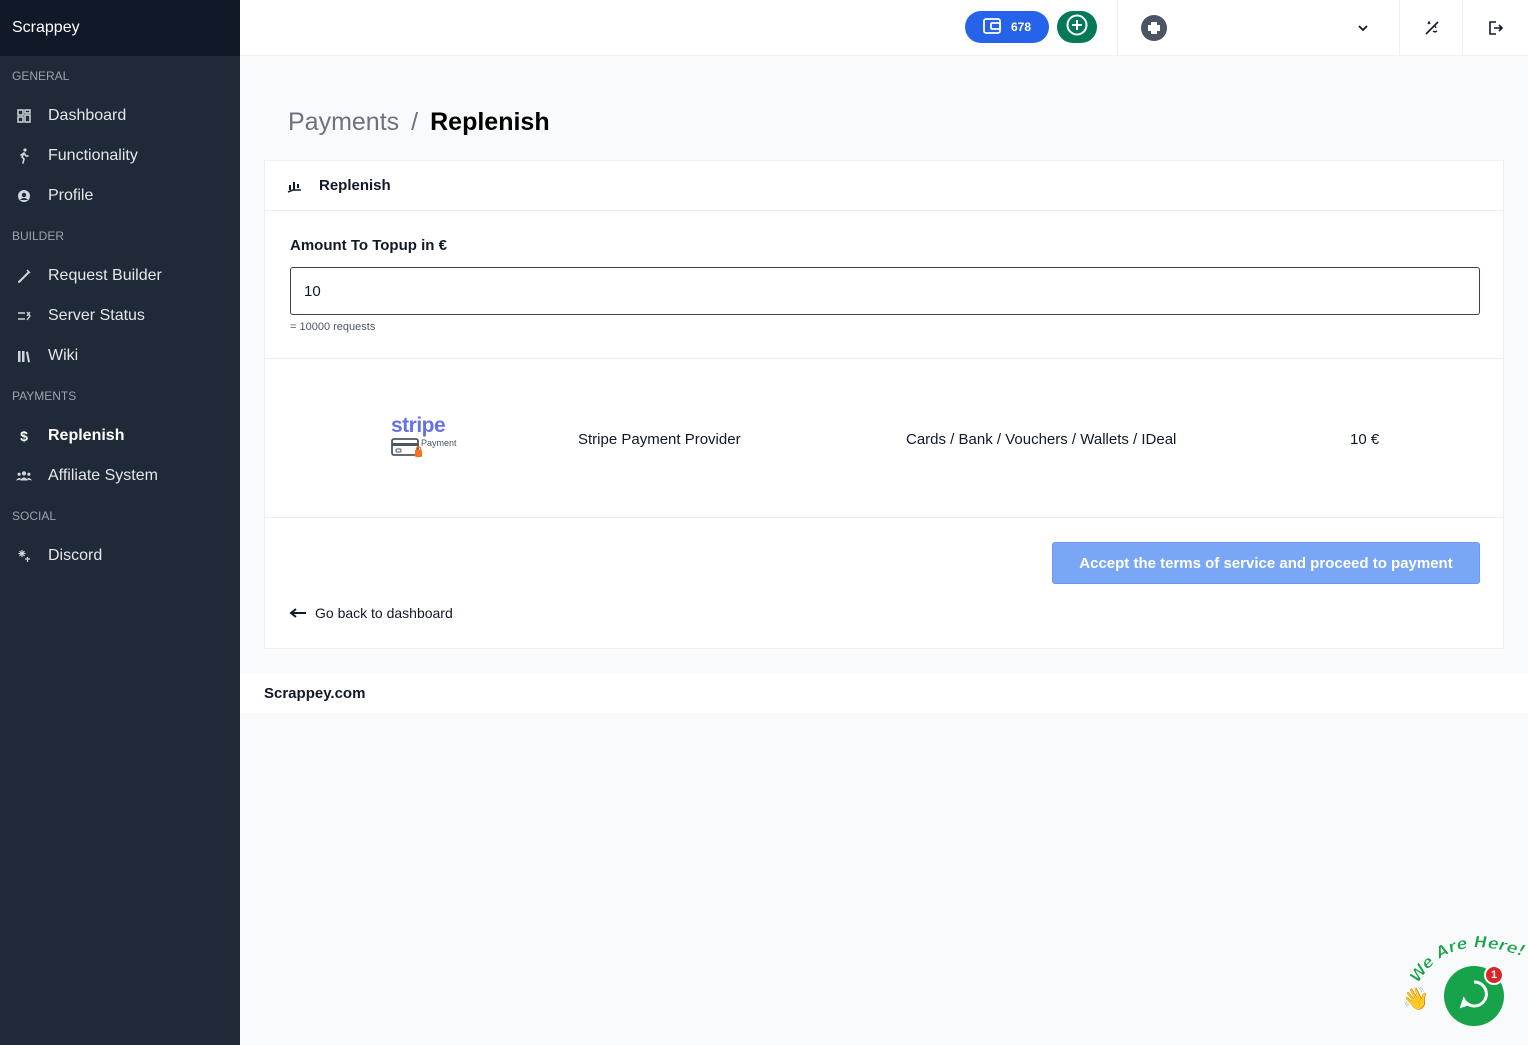 This screenshot has height=1045, width=1528. I want to click on card-header: Replenish, so click(884, 186).